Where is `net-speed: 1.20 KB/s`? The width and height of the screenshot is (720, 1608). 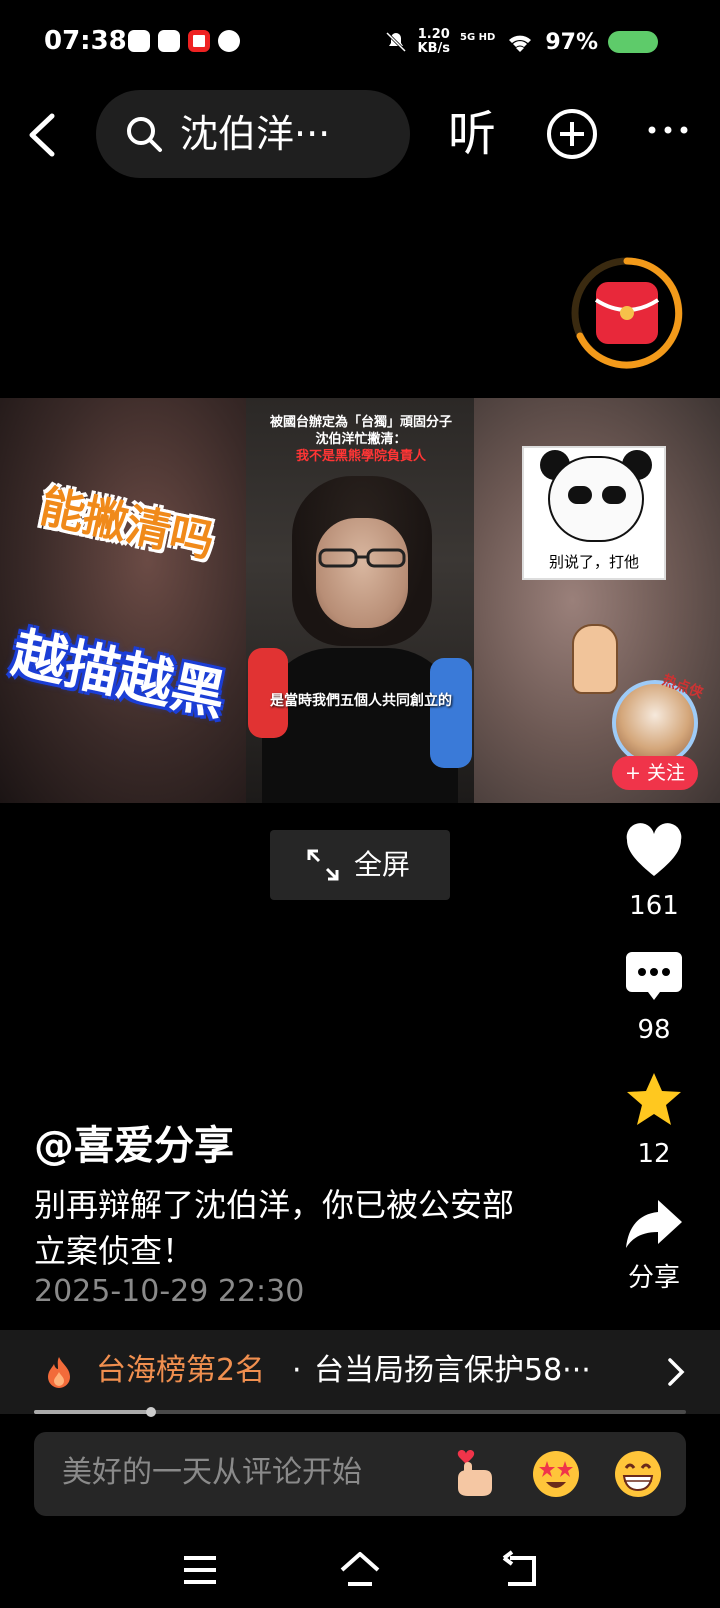
net-speed: 1.20 KB/s is located at coordinates (434, 42).